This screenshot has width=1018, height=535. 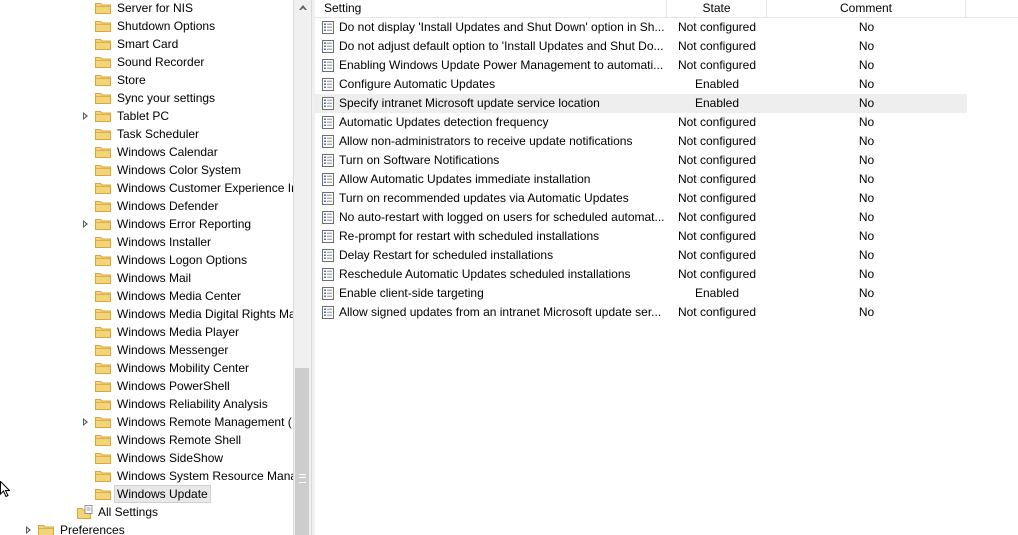 I want to click on tree-item-label: Windows Messenger, so click(x=173, y=350).